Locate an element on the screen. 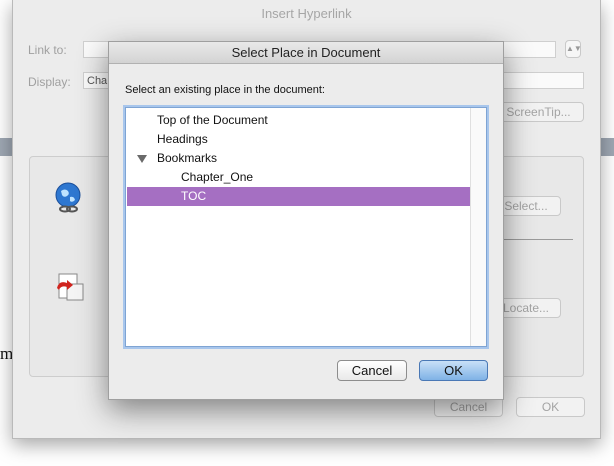 This screenshot has width=614, height=466. document-link-icon is located at coordinates (70, 287).